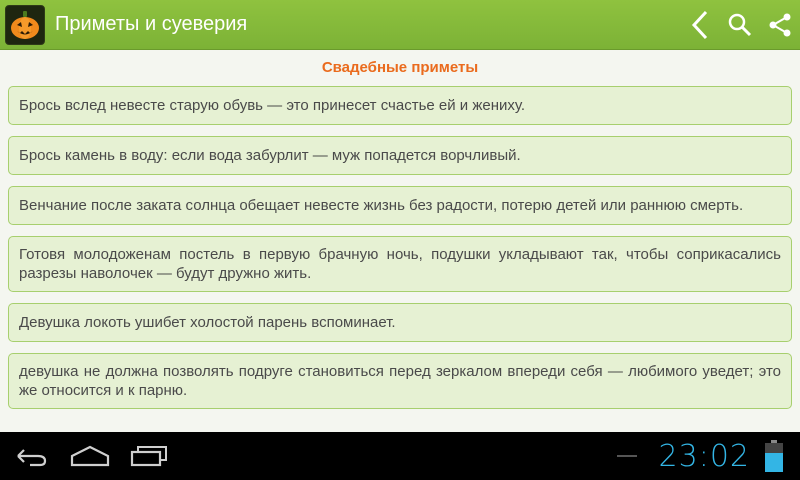 The height and width of the screenshot is (480, 800). I want to click on nav-recents-icon, so click(150, 456).